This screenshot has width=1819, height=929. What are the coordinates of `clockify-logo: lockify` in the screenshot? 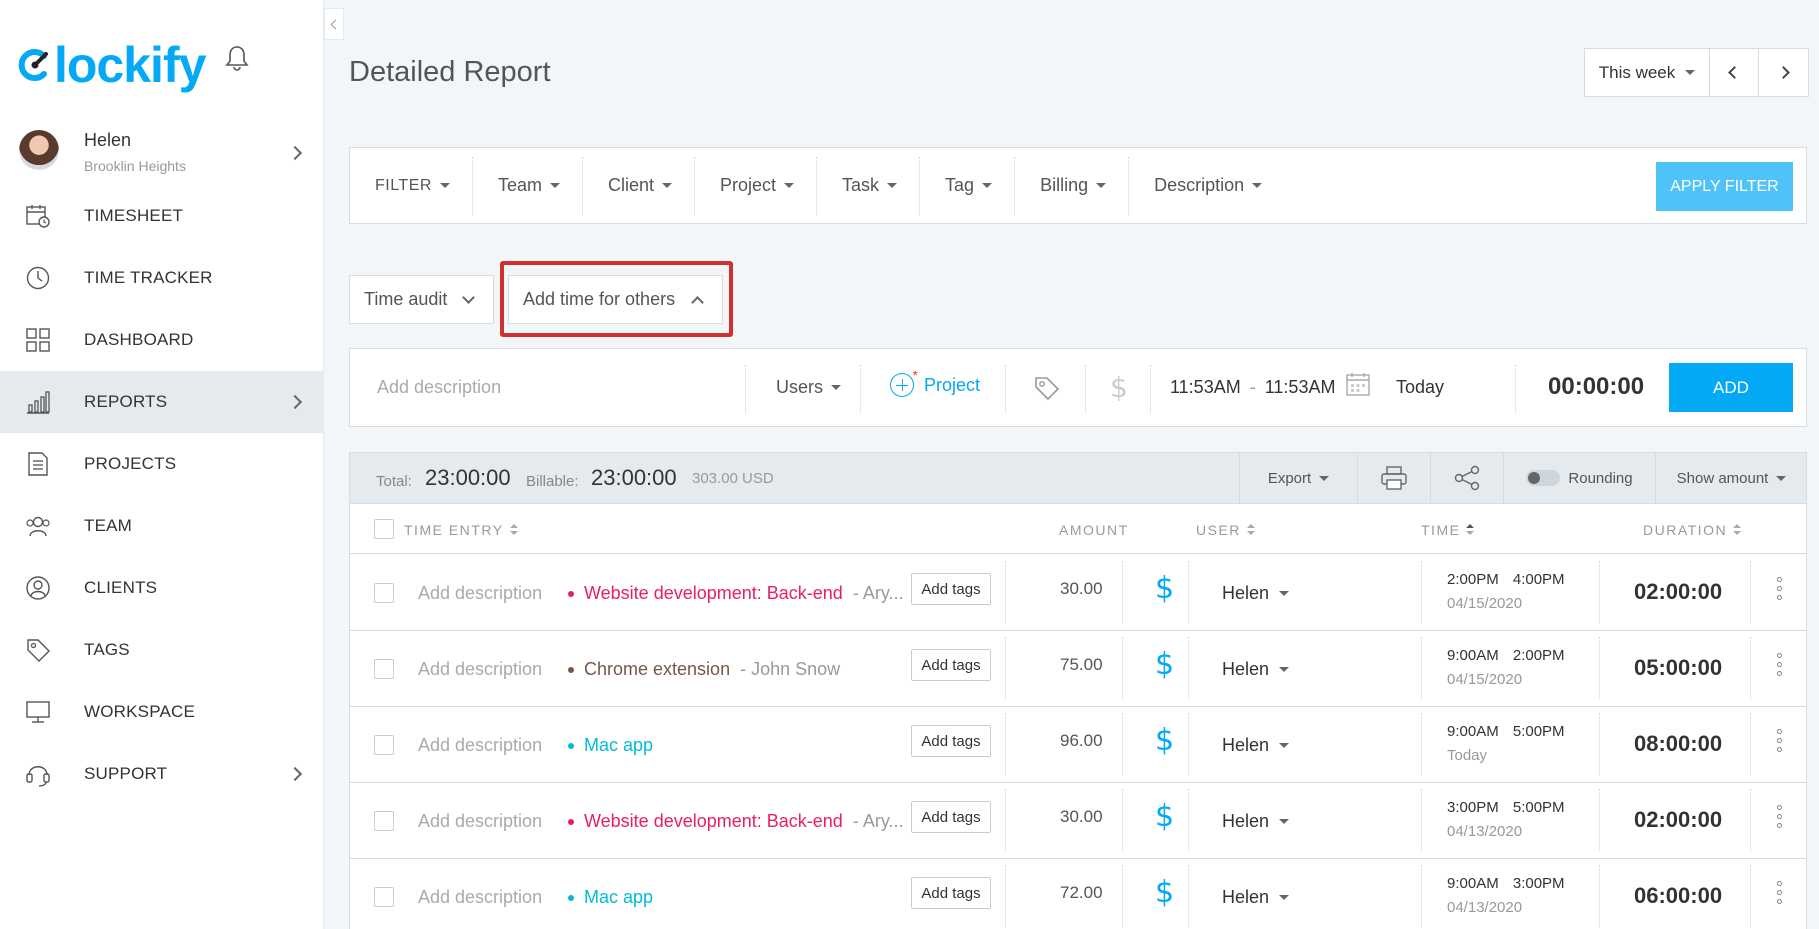 It's located at (112, 65).